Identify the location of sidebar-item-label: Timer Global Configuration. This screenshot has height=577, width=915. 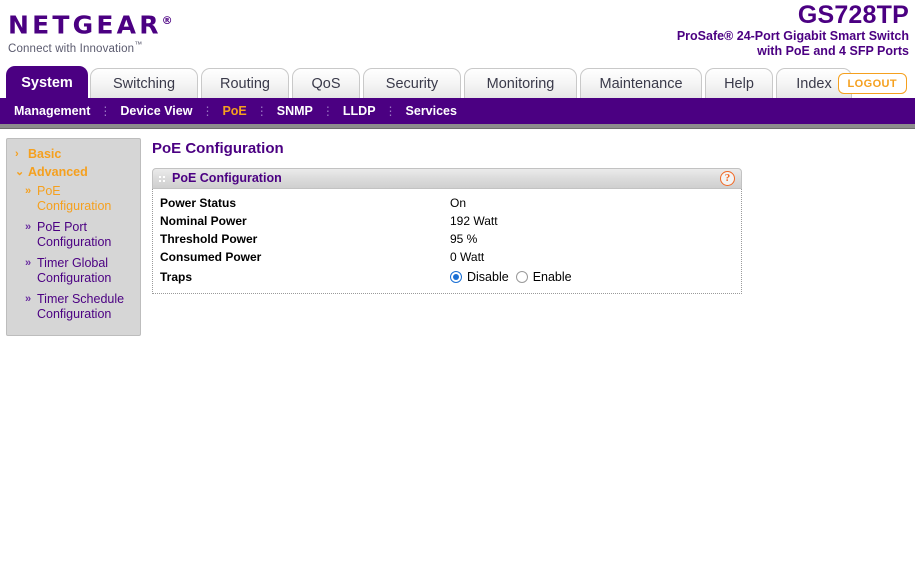
(74, 270).